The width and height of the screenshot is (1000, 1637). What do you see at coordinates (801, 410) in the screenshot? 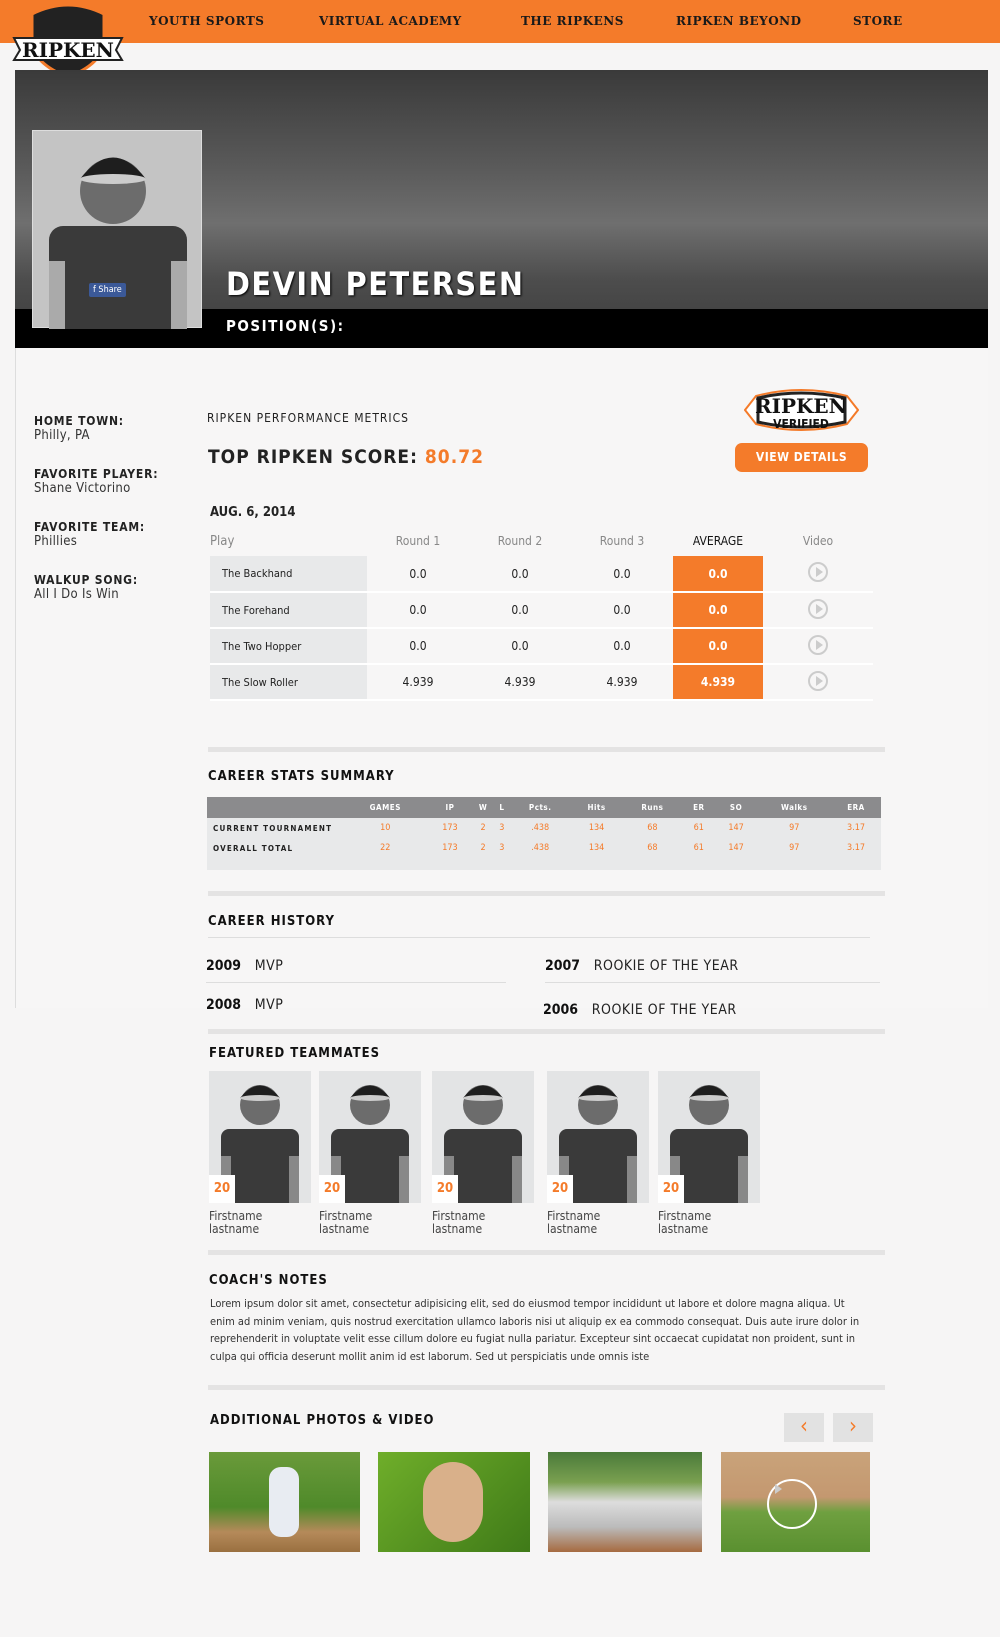
I see `ripken-verified-badge: RIPKEN VERIFIED` at bounding box center [801, 410].